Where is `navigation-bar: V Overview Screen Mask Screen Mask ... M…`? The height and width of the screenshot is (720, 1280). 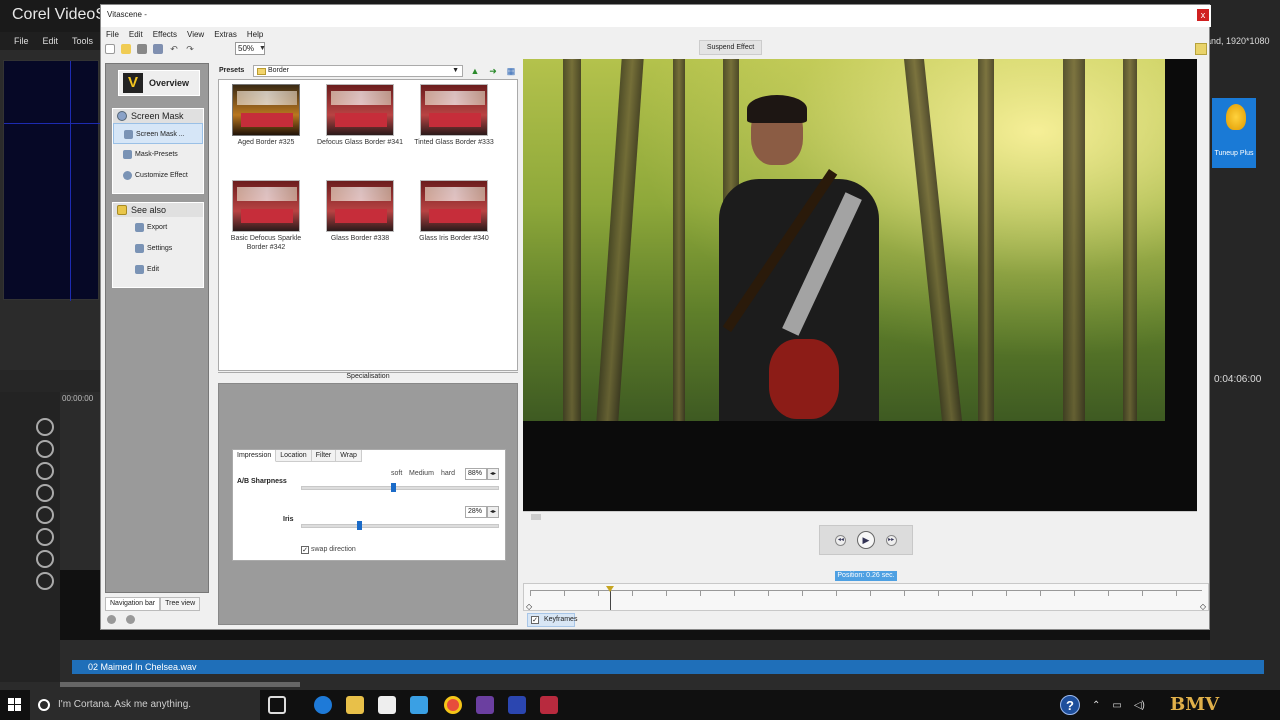
navigation-bar: V Overview Screen Mask Screen Mask ... M… is located at coordinates (157, 328).